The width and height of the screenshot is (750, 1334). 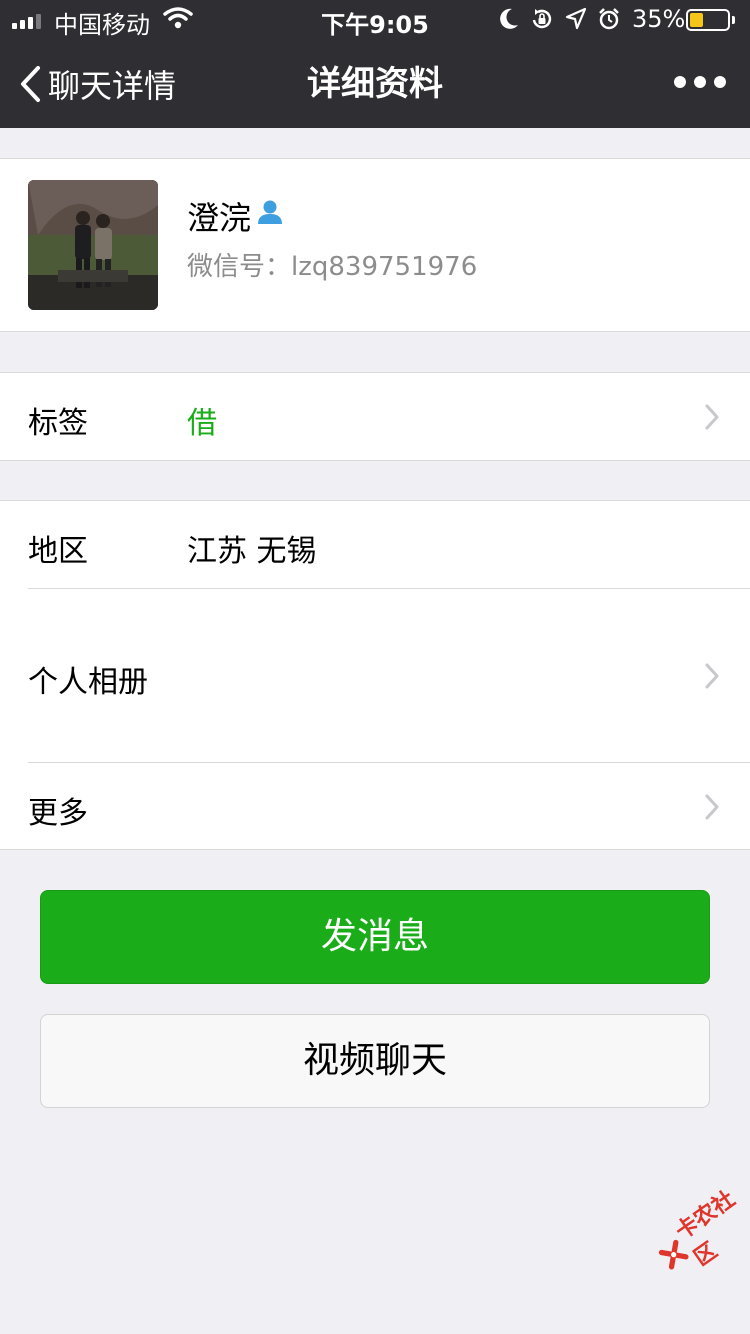 What do you see at coordinates (219, 218) in the screenshot?
I see `profile-name: 澄浣` at bounding box center [219, 218].